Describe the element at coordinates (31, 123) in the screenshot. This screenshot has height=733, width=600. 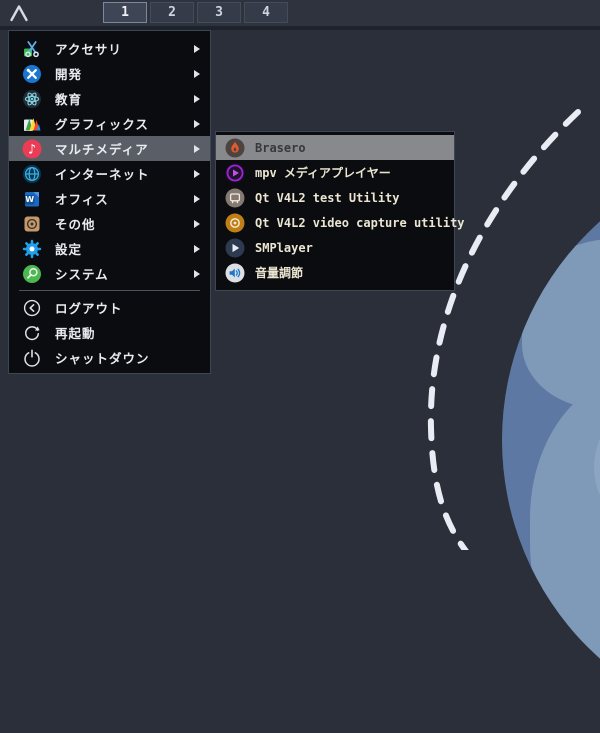
I see `graphics-triangles-icon` at that location.